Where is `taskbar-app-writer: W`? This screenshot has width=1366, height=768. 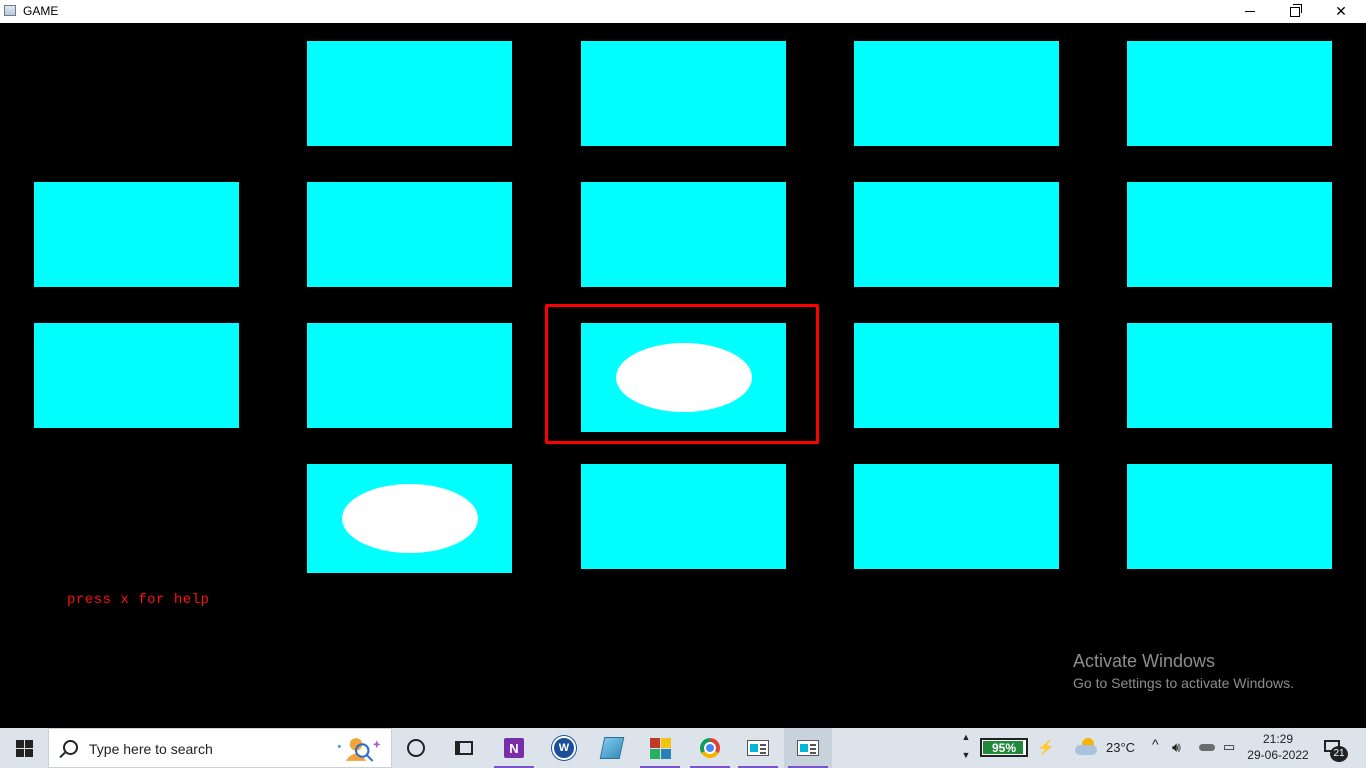 taskbar-app-writer: W is located at coordinates (564, 748).